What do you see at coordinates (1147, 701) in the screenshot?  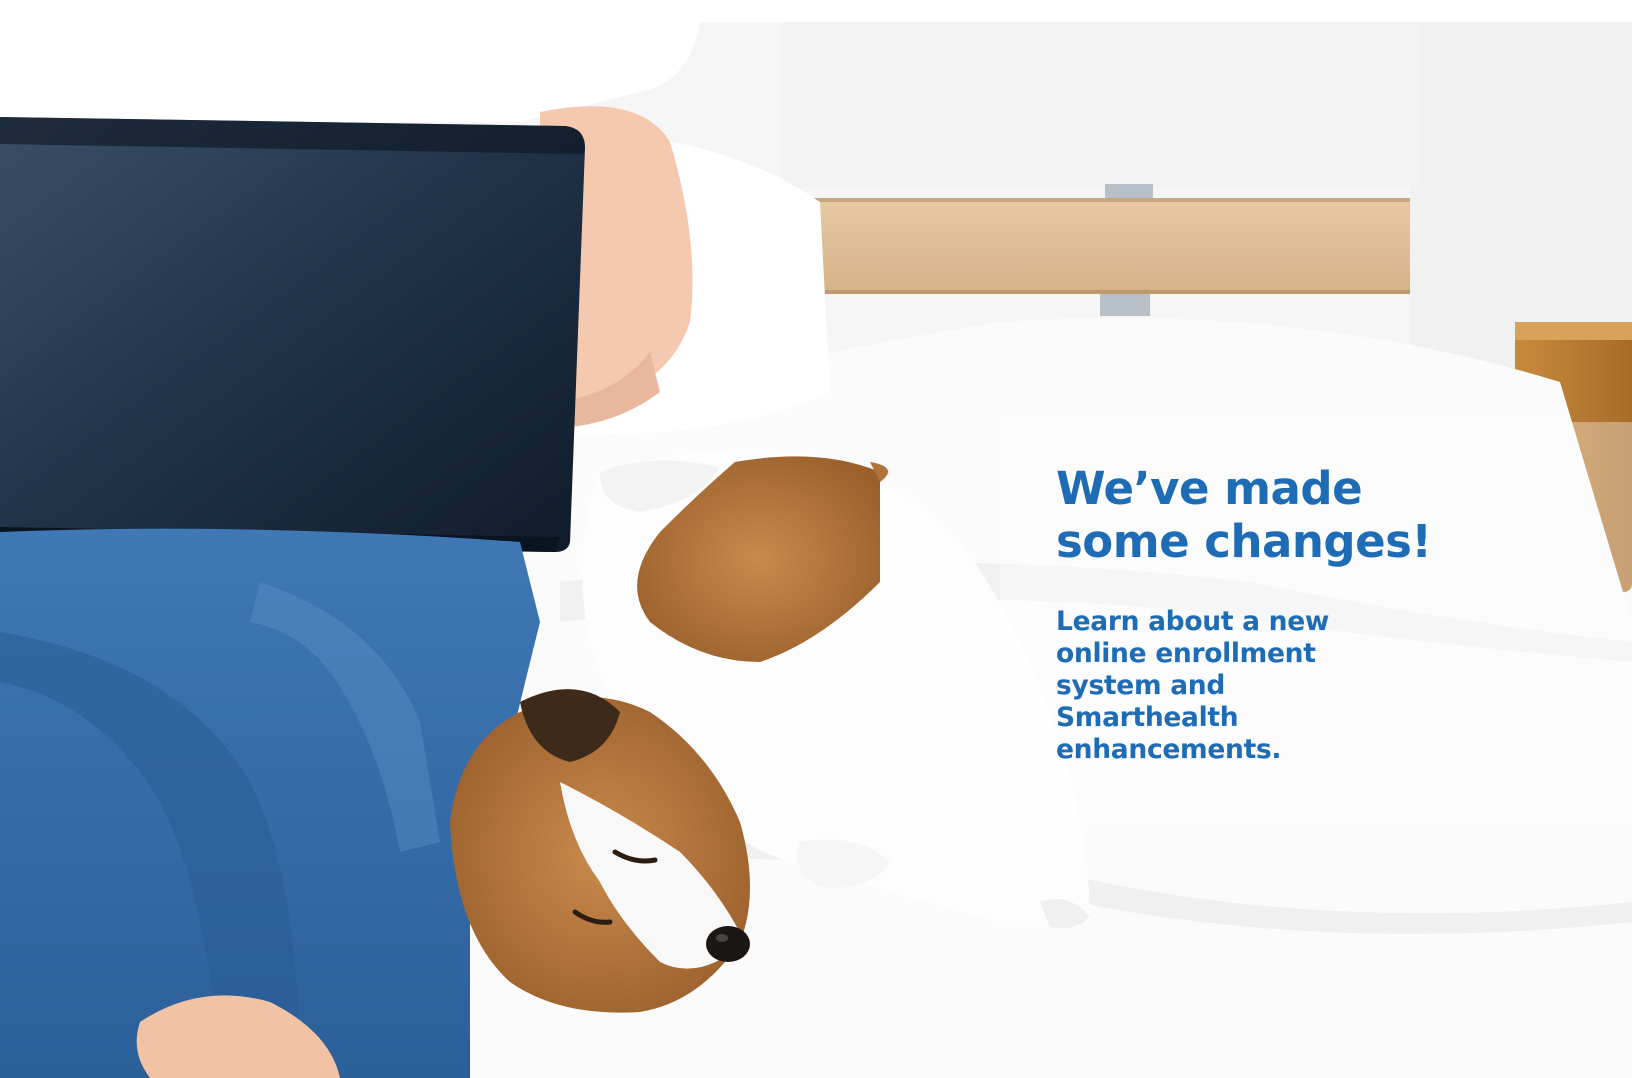 I see `subhead-line-3: system and Smarthealth` at bounding box center [1147, 701].